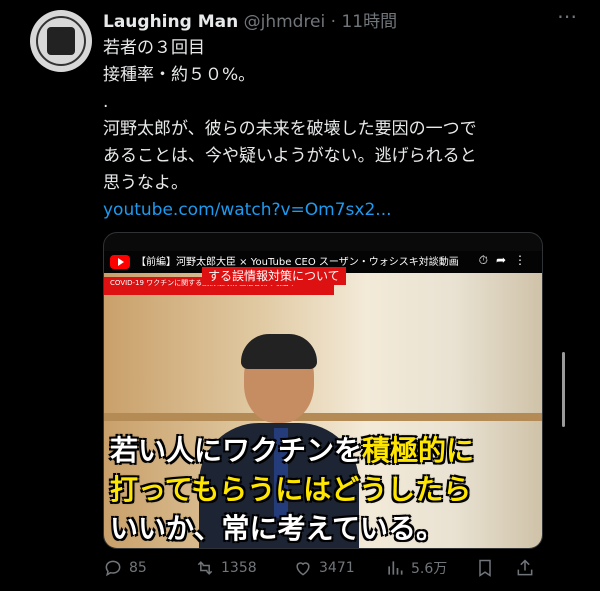  Describe the element at coordinates (290, 156) in the screenshot. I see `tweet-line: あることは、今や疑いようがない。逃げられると` at that location.